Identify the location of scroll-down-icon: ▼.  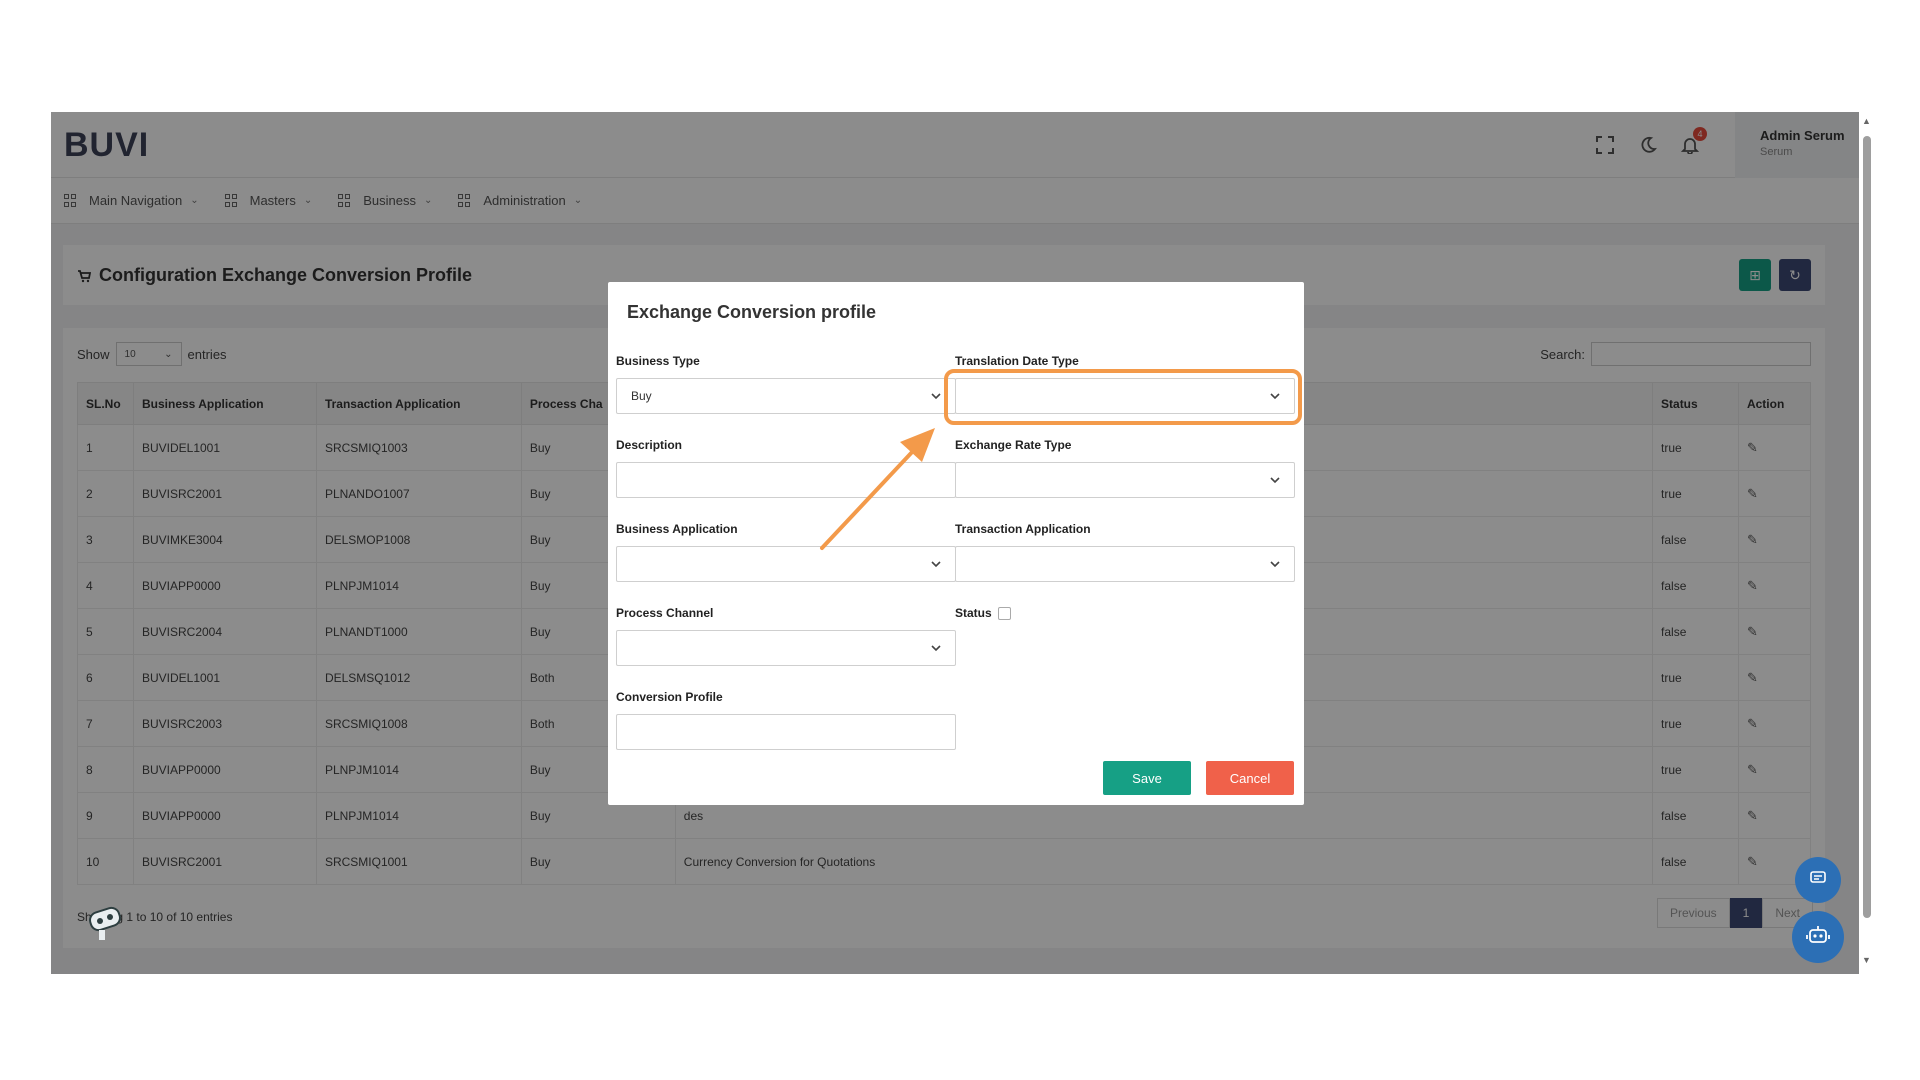
(1866, 960).